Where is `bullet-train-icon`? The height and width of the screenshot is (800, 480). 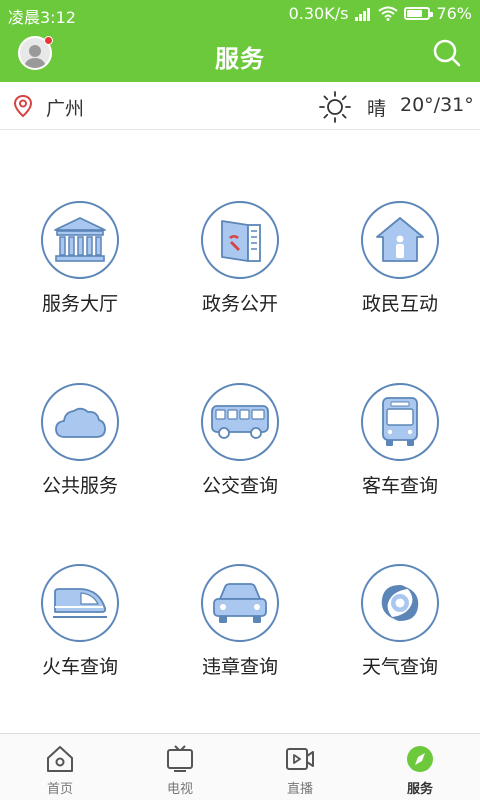
bullet-train-icon is located at coordinates (80, 603).